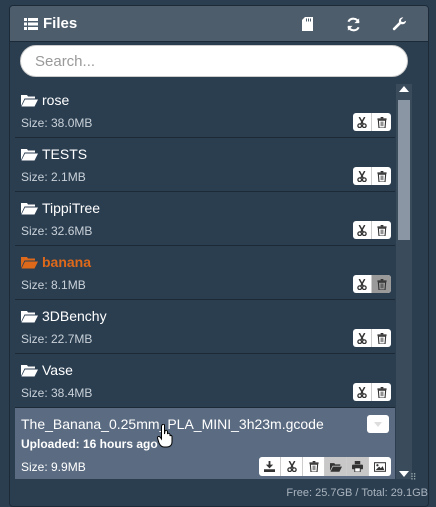 The width and height of the screenshot is (436, 507). I want to click on file-list-scrollbar, so click(404, 281).